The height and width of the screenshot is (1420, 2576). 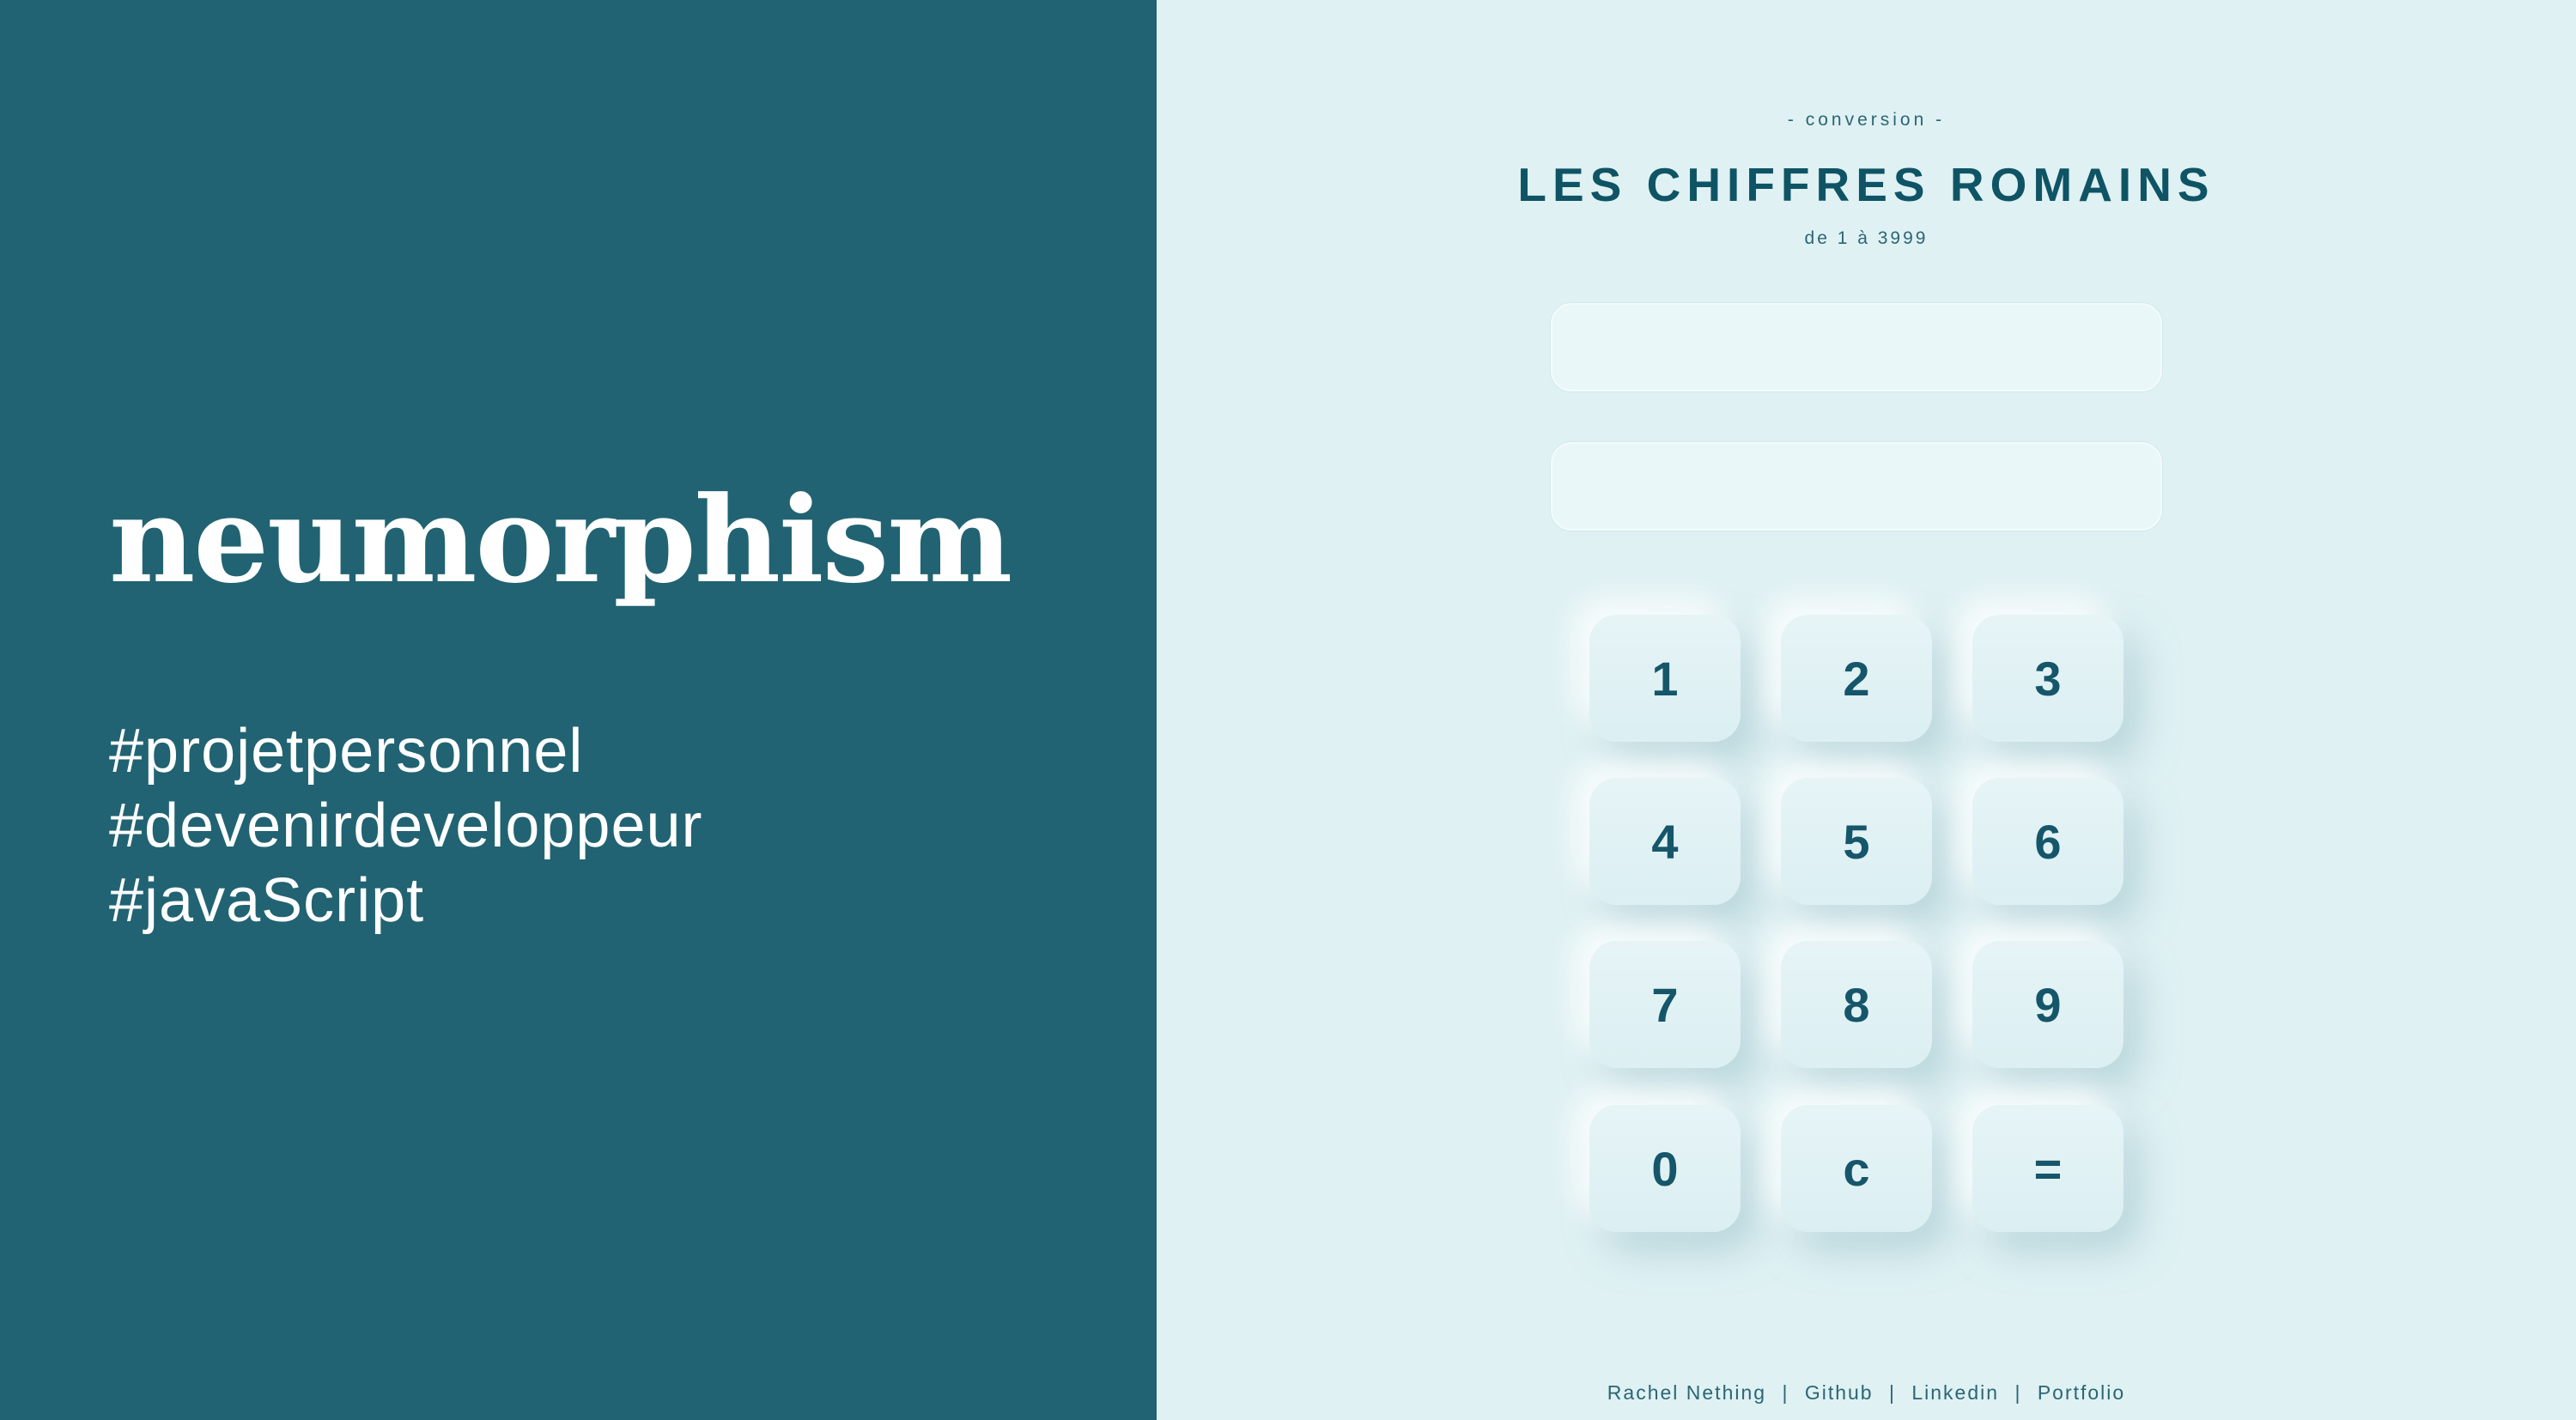 I want to click on key-3: 3, so click(x=2048, y=678).